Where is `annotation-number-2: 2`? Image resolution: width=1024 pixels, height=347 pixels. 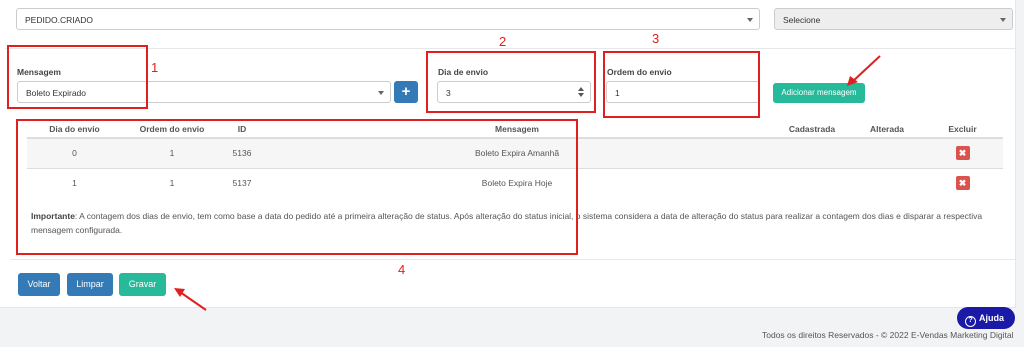 annotation-number-2: 2 is located at coordinates (503, 41).